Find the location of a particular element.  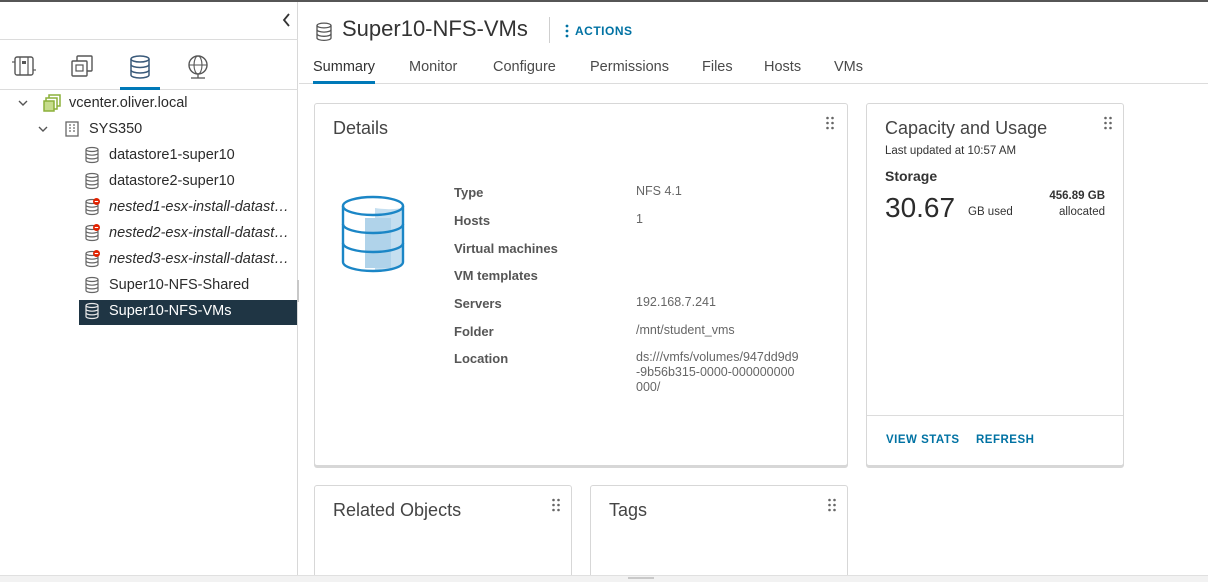

datacenter-icon is located at coordinates (72, 129).